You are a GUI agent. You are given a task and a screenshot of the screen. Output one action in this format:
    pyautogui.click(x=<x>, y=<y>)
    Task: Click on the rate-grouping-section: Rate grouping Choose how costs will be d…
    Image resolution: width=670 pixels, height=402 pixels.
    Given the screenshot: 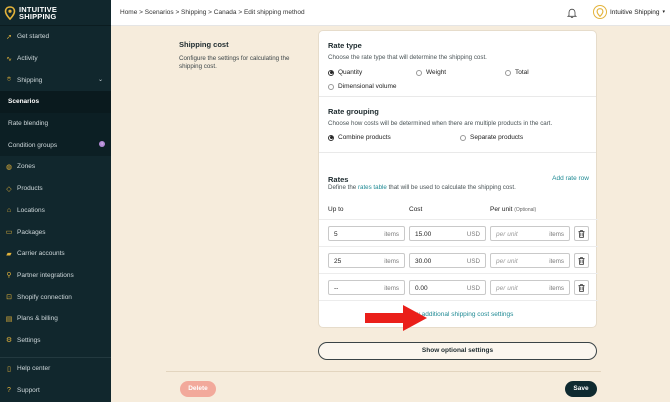 What is the action you would take?
    pyautogui.click(x=457, y=125)
    